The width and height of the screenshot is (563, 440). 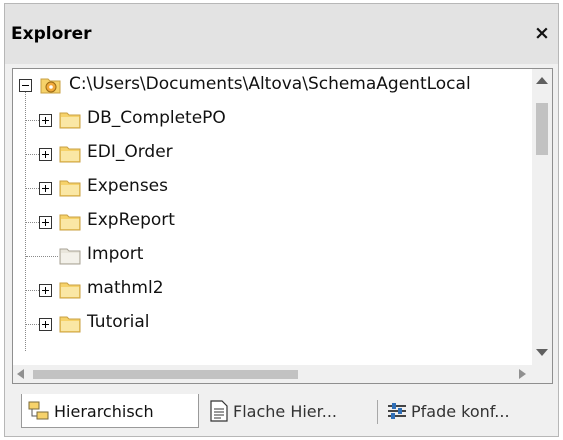 What do you see at coordinates (270, 324) in the screenshot?
I see `tree-item: Tutorial` at bounding box center [270, 324].